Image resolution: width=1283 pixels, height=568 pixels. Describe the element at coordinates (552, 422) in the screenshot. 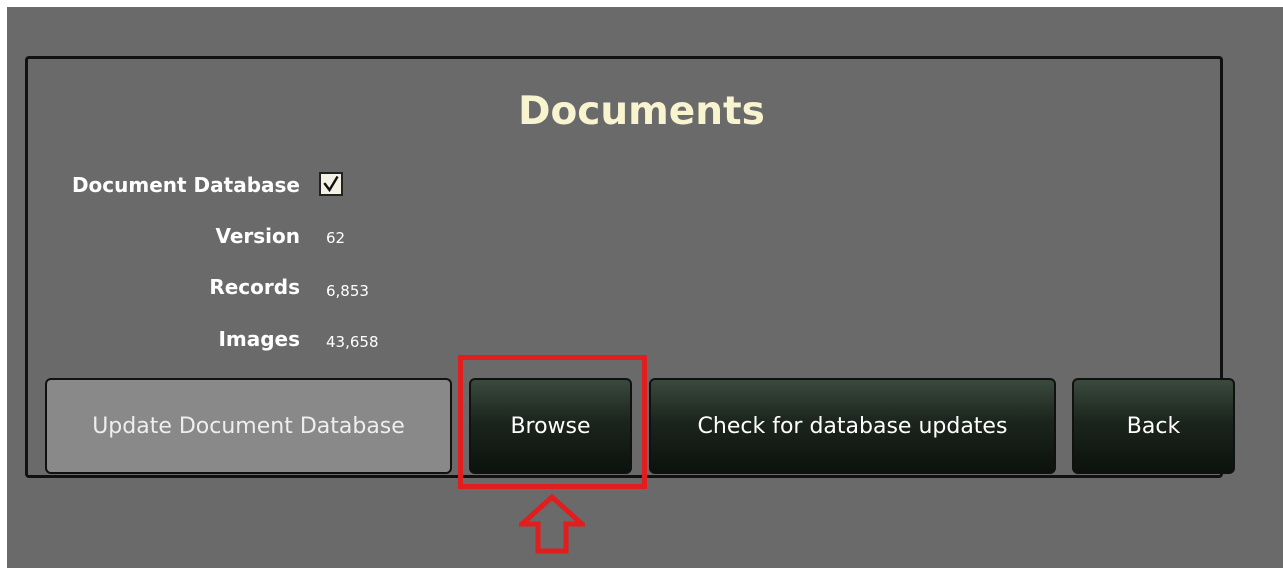

I see `browse-highlight-box` at that location.